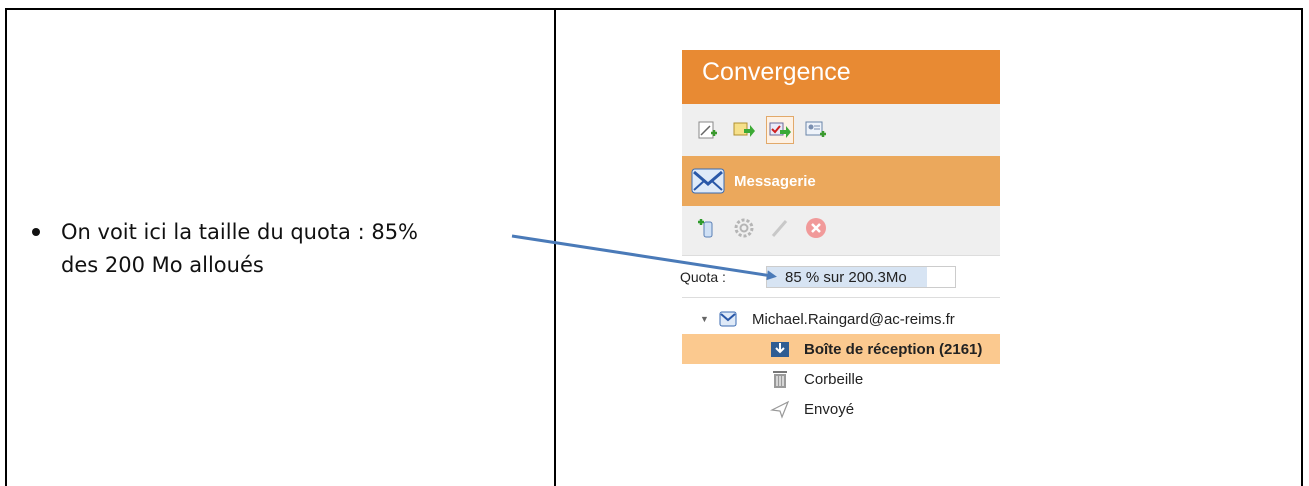 Image resolution: width=1309 pixels, height=486 pixels. I want to click on delete-icon, so click(816, 230).